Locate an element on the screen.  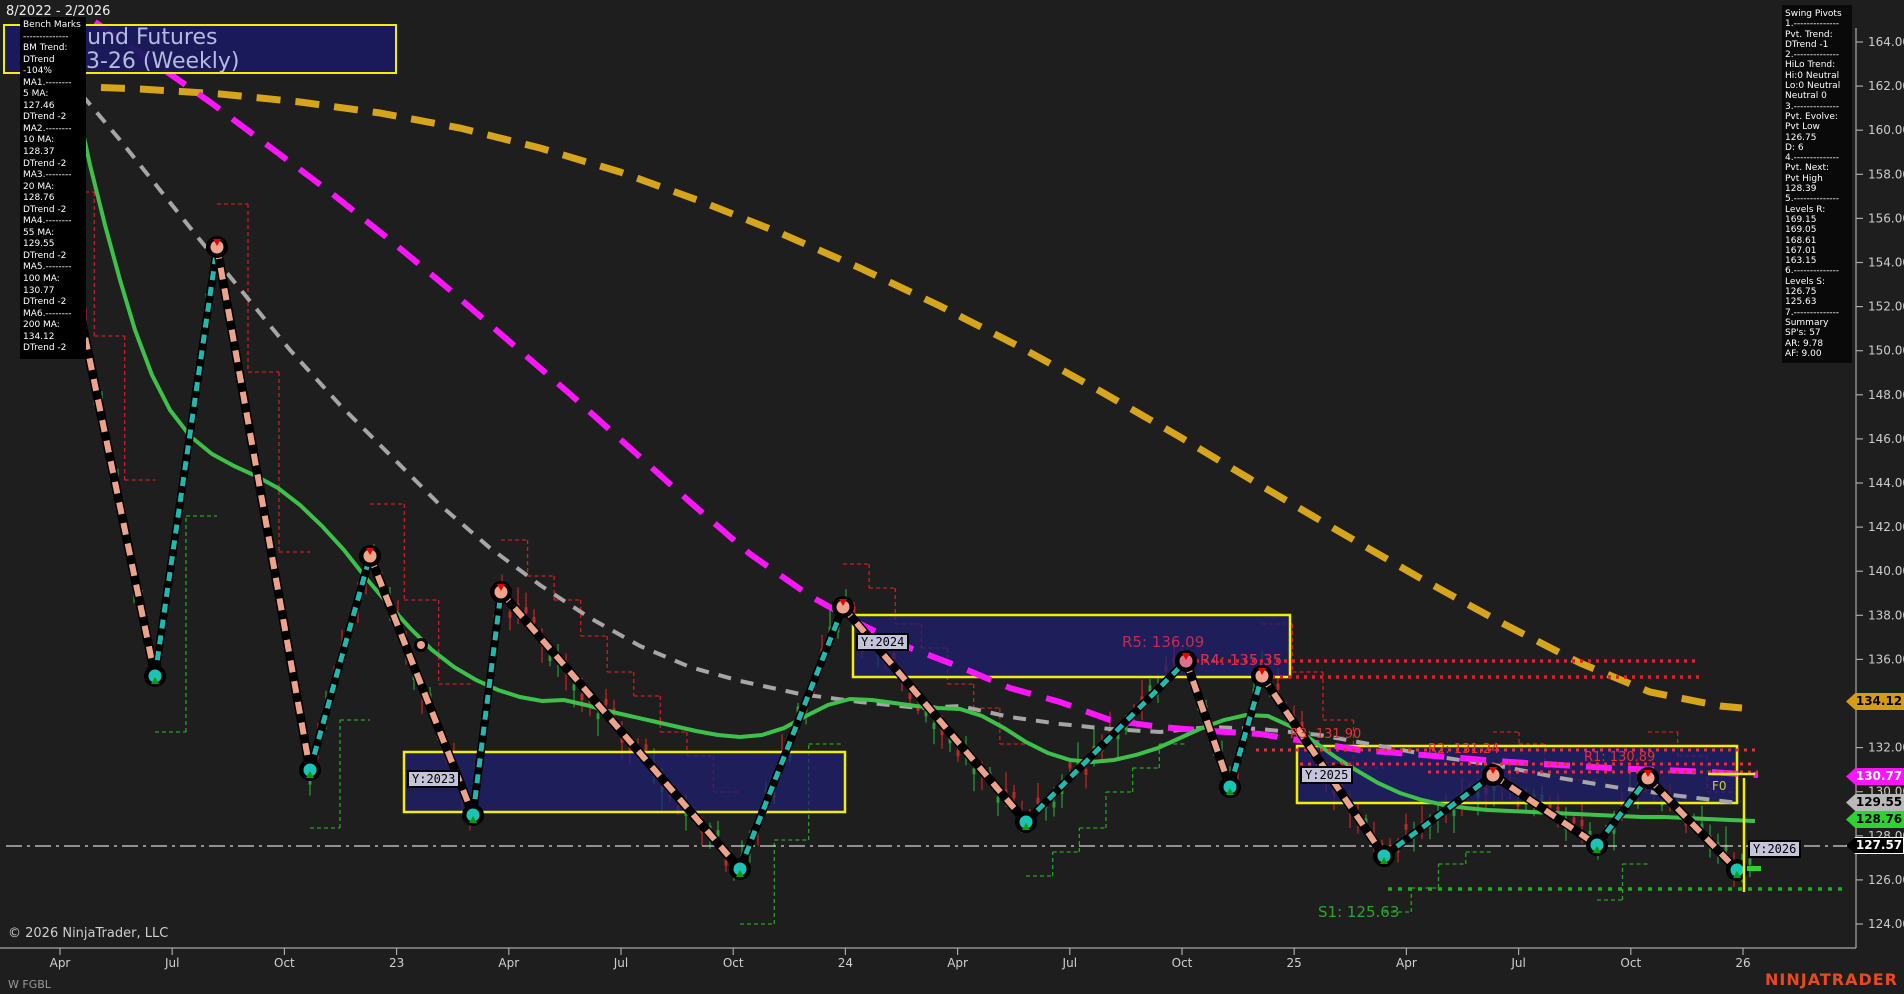
ninjatrader-logo: NINJATRADER is located at coordinates (1831, 979).